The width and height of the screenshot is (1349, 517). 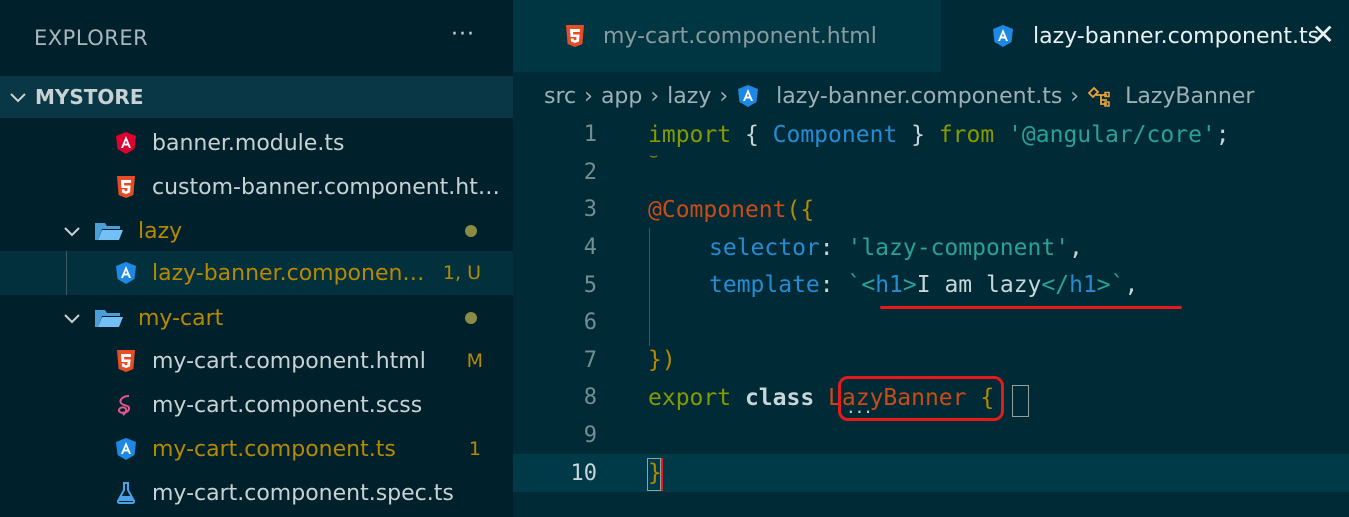 I want to click on tab-my-cart-html: my-cart.component.html, so click(x=727, y=36).